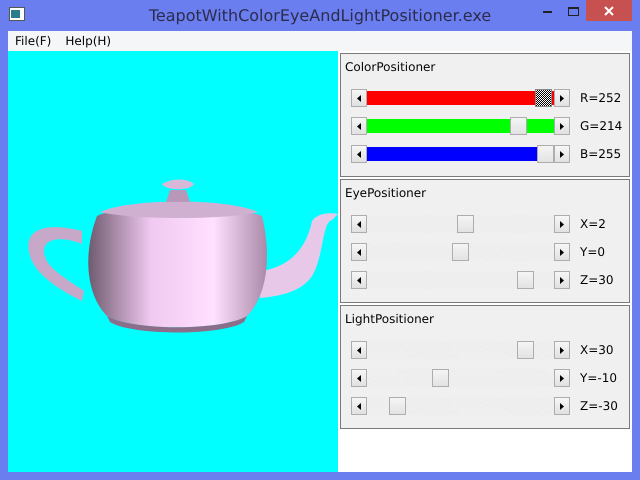 The height and width of the screenshot is (480, 640). What do you see at coordinates (598, 378) in the screenshot?
I see `slider-value: Y=-10` at bounding box center [598, 378].